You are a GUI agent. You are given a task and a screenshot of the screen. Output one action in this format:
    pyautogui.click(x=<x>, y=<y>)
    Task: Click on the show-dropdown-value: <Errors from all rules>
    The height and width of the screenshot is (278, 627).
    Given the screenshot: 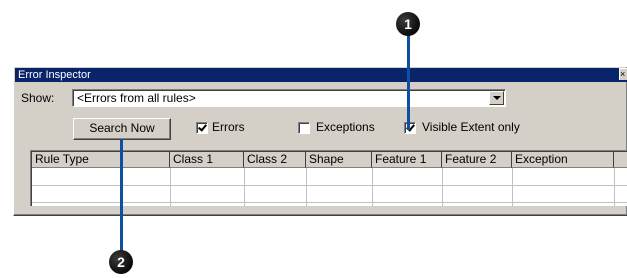 What is the action you would take?
    pyautogui.click(x=136, y=98)
    